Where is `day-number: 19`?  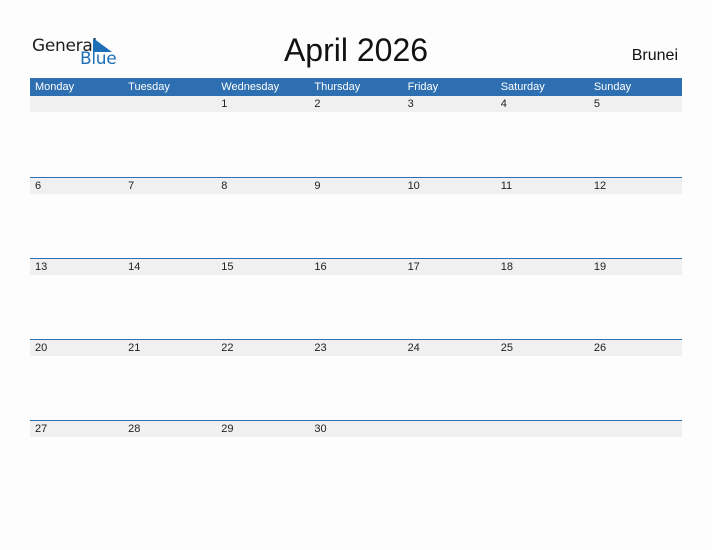 day-number: 19 is located at coordinates (635, 267).